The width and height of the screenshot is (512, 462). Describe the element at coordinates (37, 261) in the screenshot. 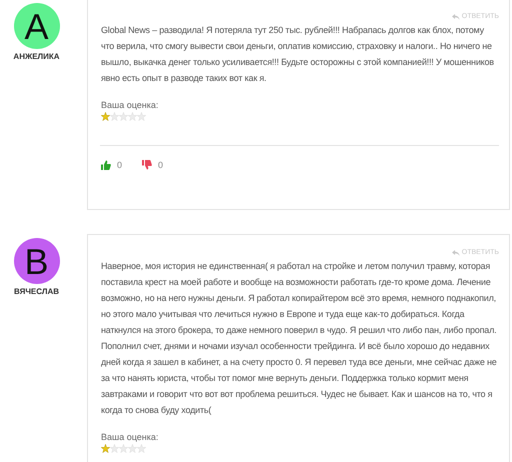

I see `avatar: B` at that location.